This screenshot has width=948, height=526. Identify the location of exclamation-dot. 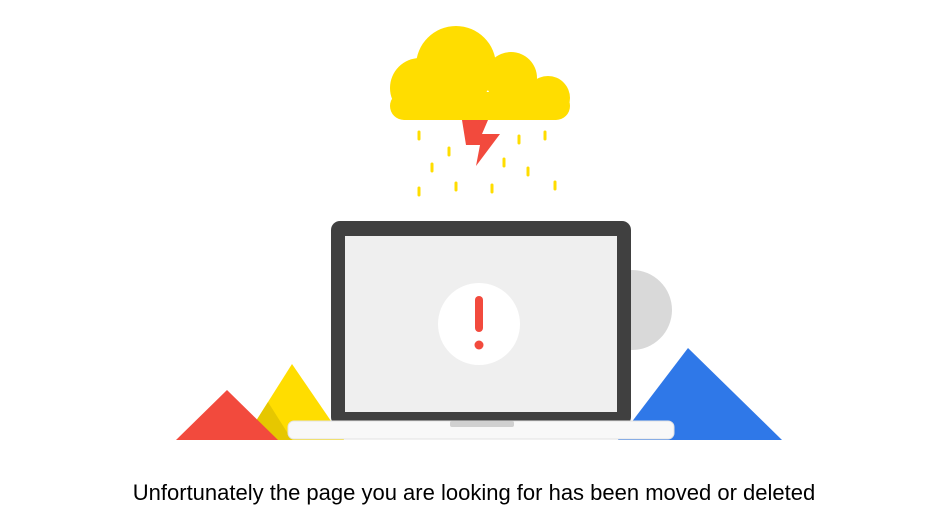
(479, 345).